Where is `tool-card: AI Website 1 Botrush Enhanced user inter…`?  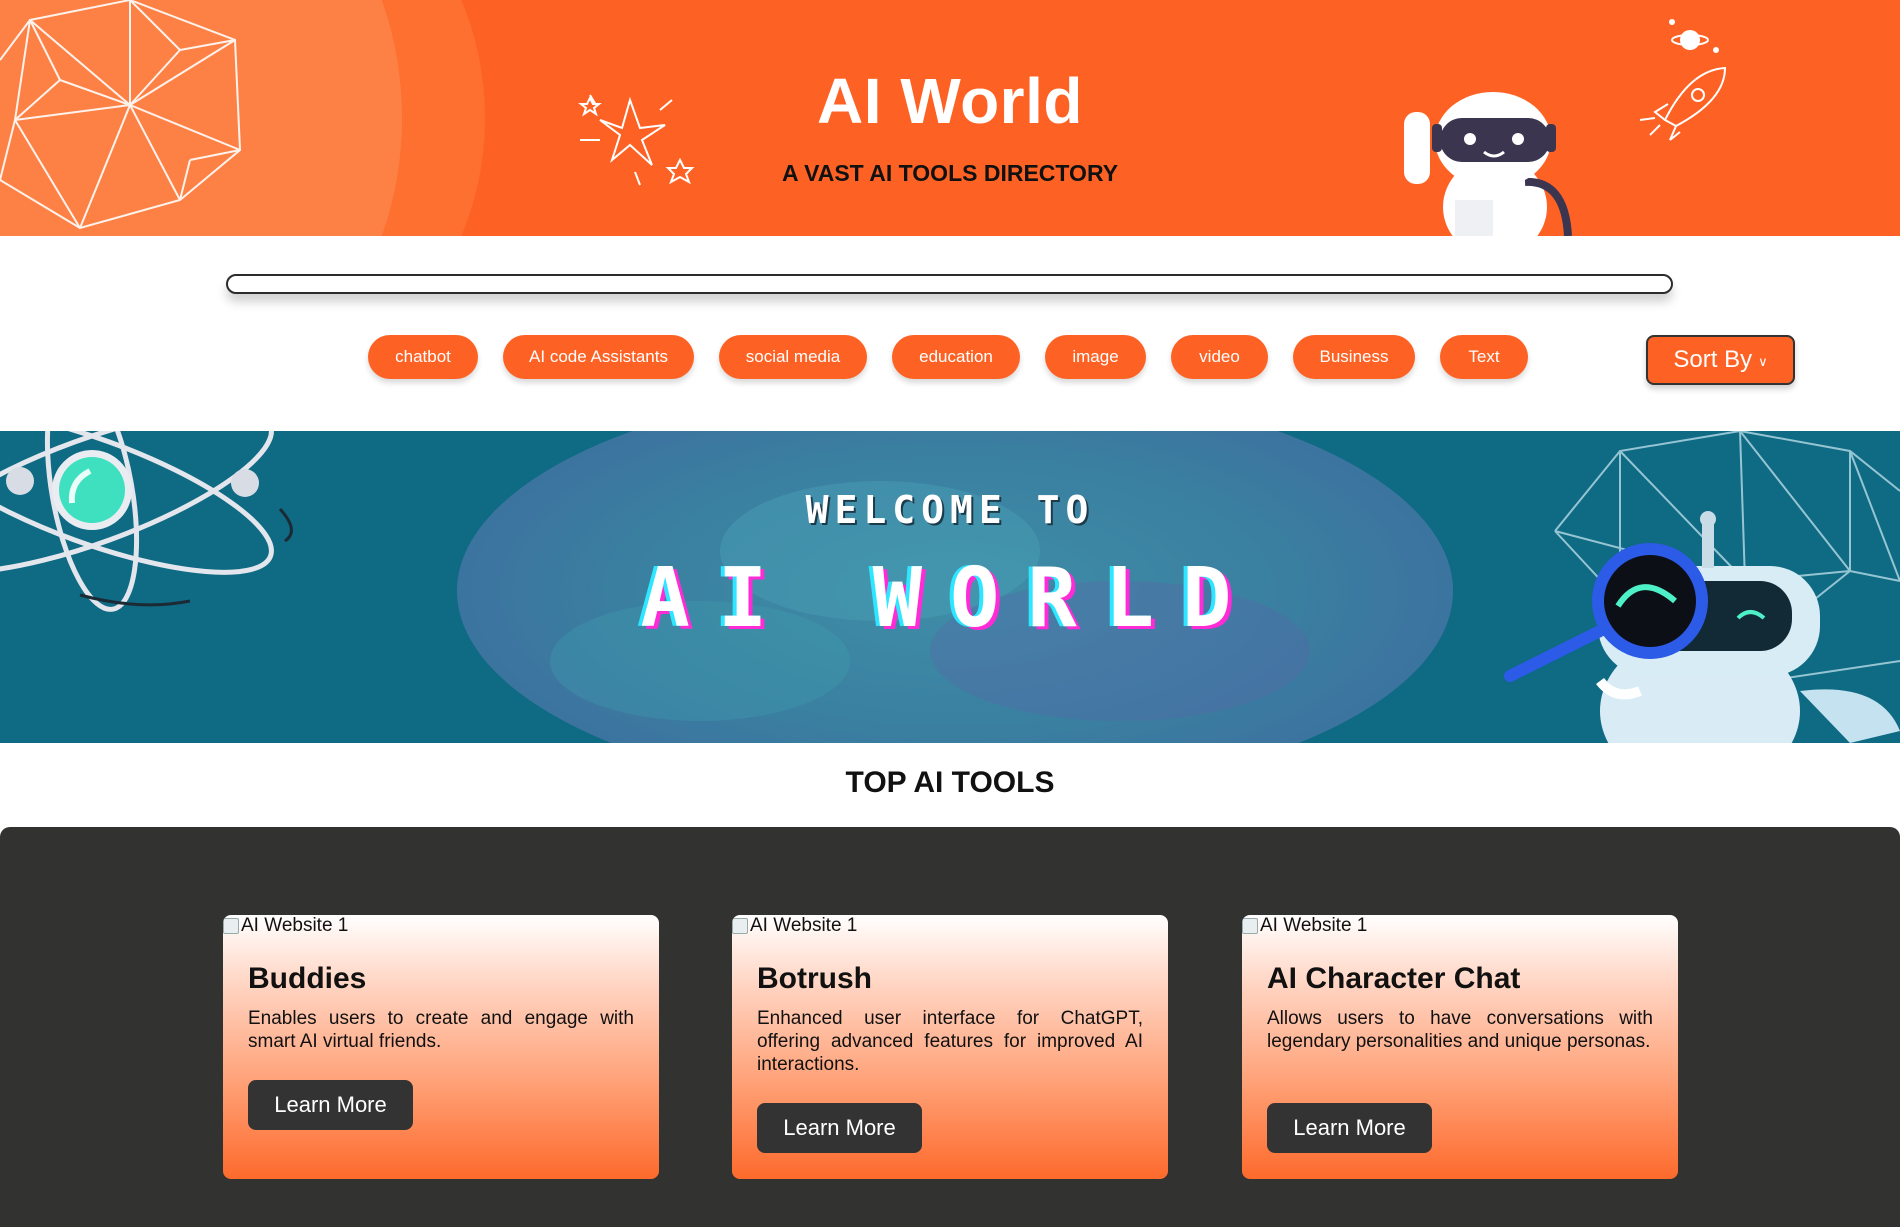 tool-card: AI Website 1 Botrush Enhanced user inter… is located at coordinates (950, 1047).